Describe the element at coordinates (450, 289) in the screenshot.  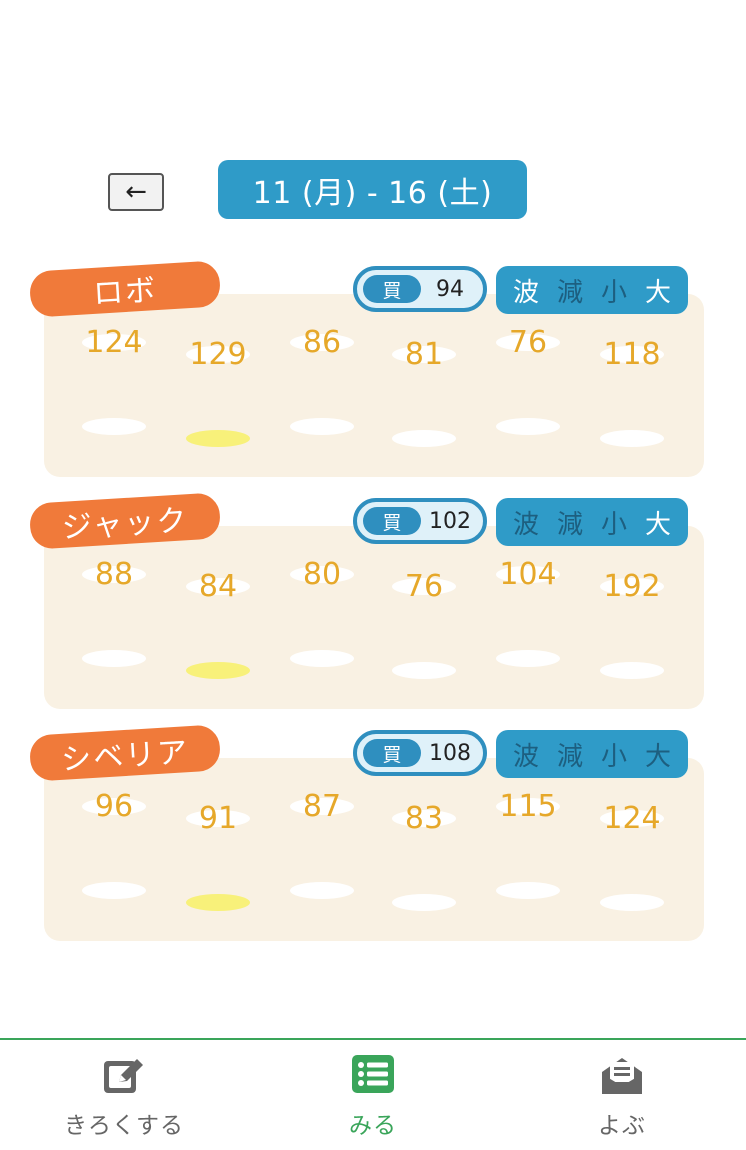
I see `buy-price-value: 94` at that location.